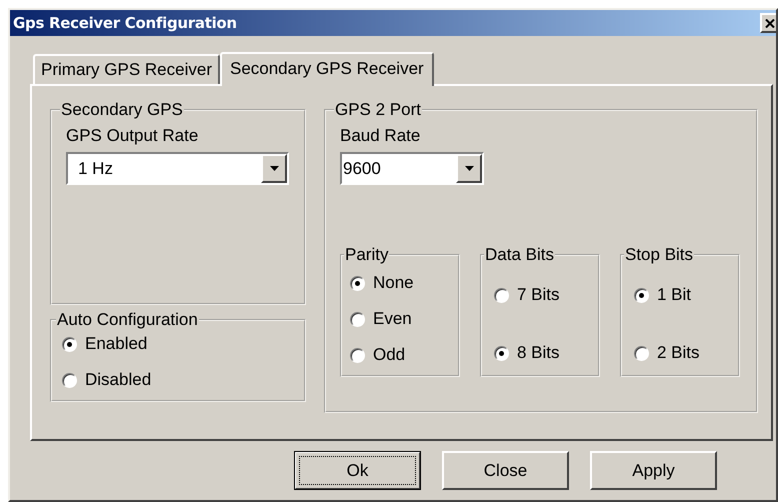 This screenshot has width=778, height=502. I want to click on radio-label: 7 Bits, so click(538, 295).